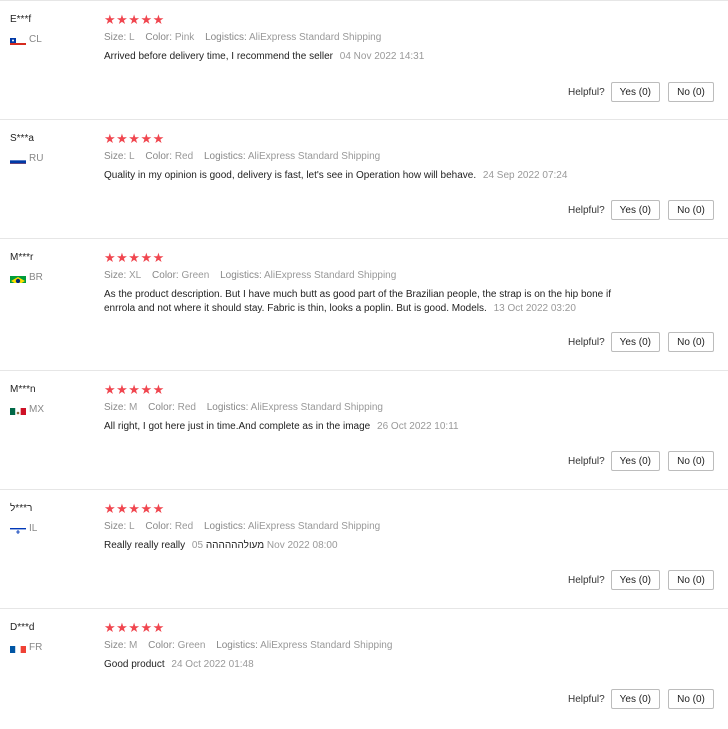 The height and width of the screenshot is (729, 728). I want to click on review-date: 24 Sep 2022 07:24, so click(525, 175).